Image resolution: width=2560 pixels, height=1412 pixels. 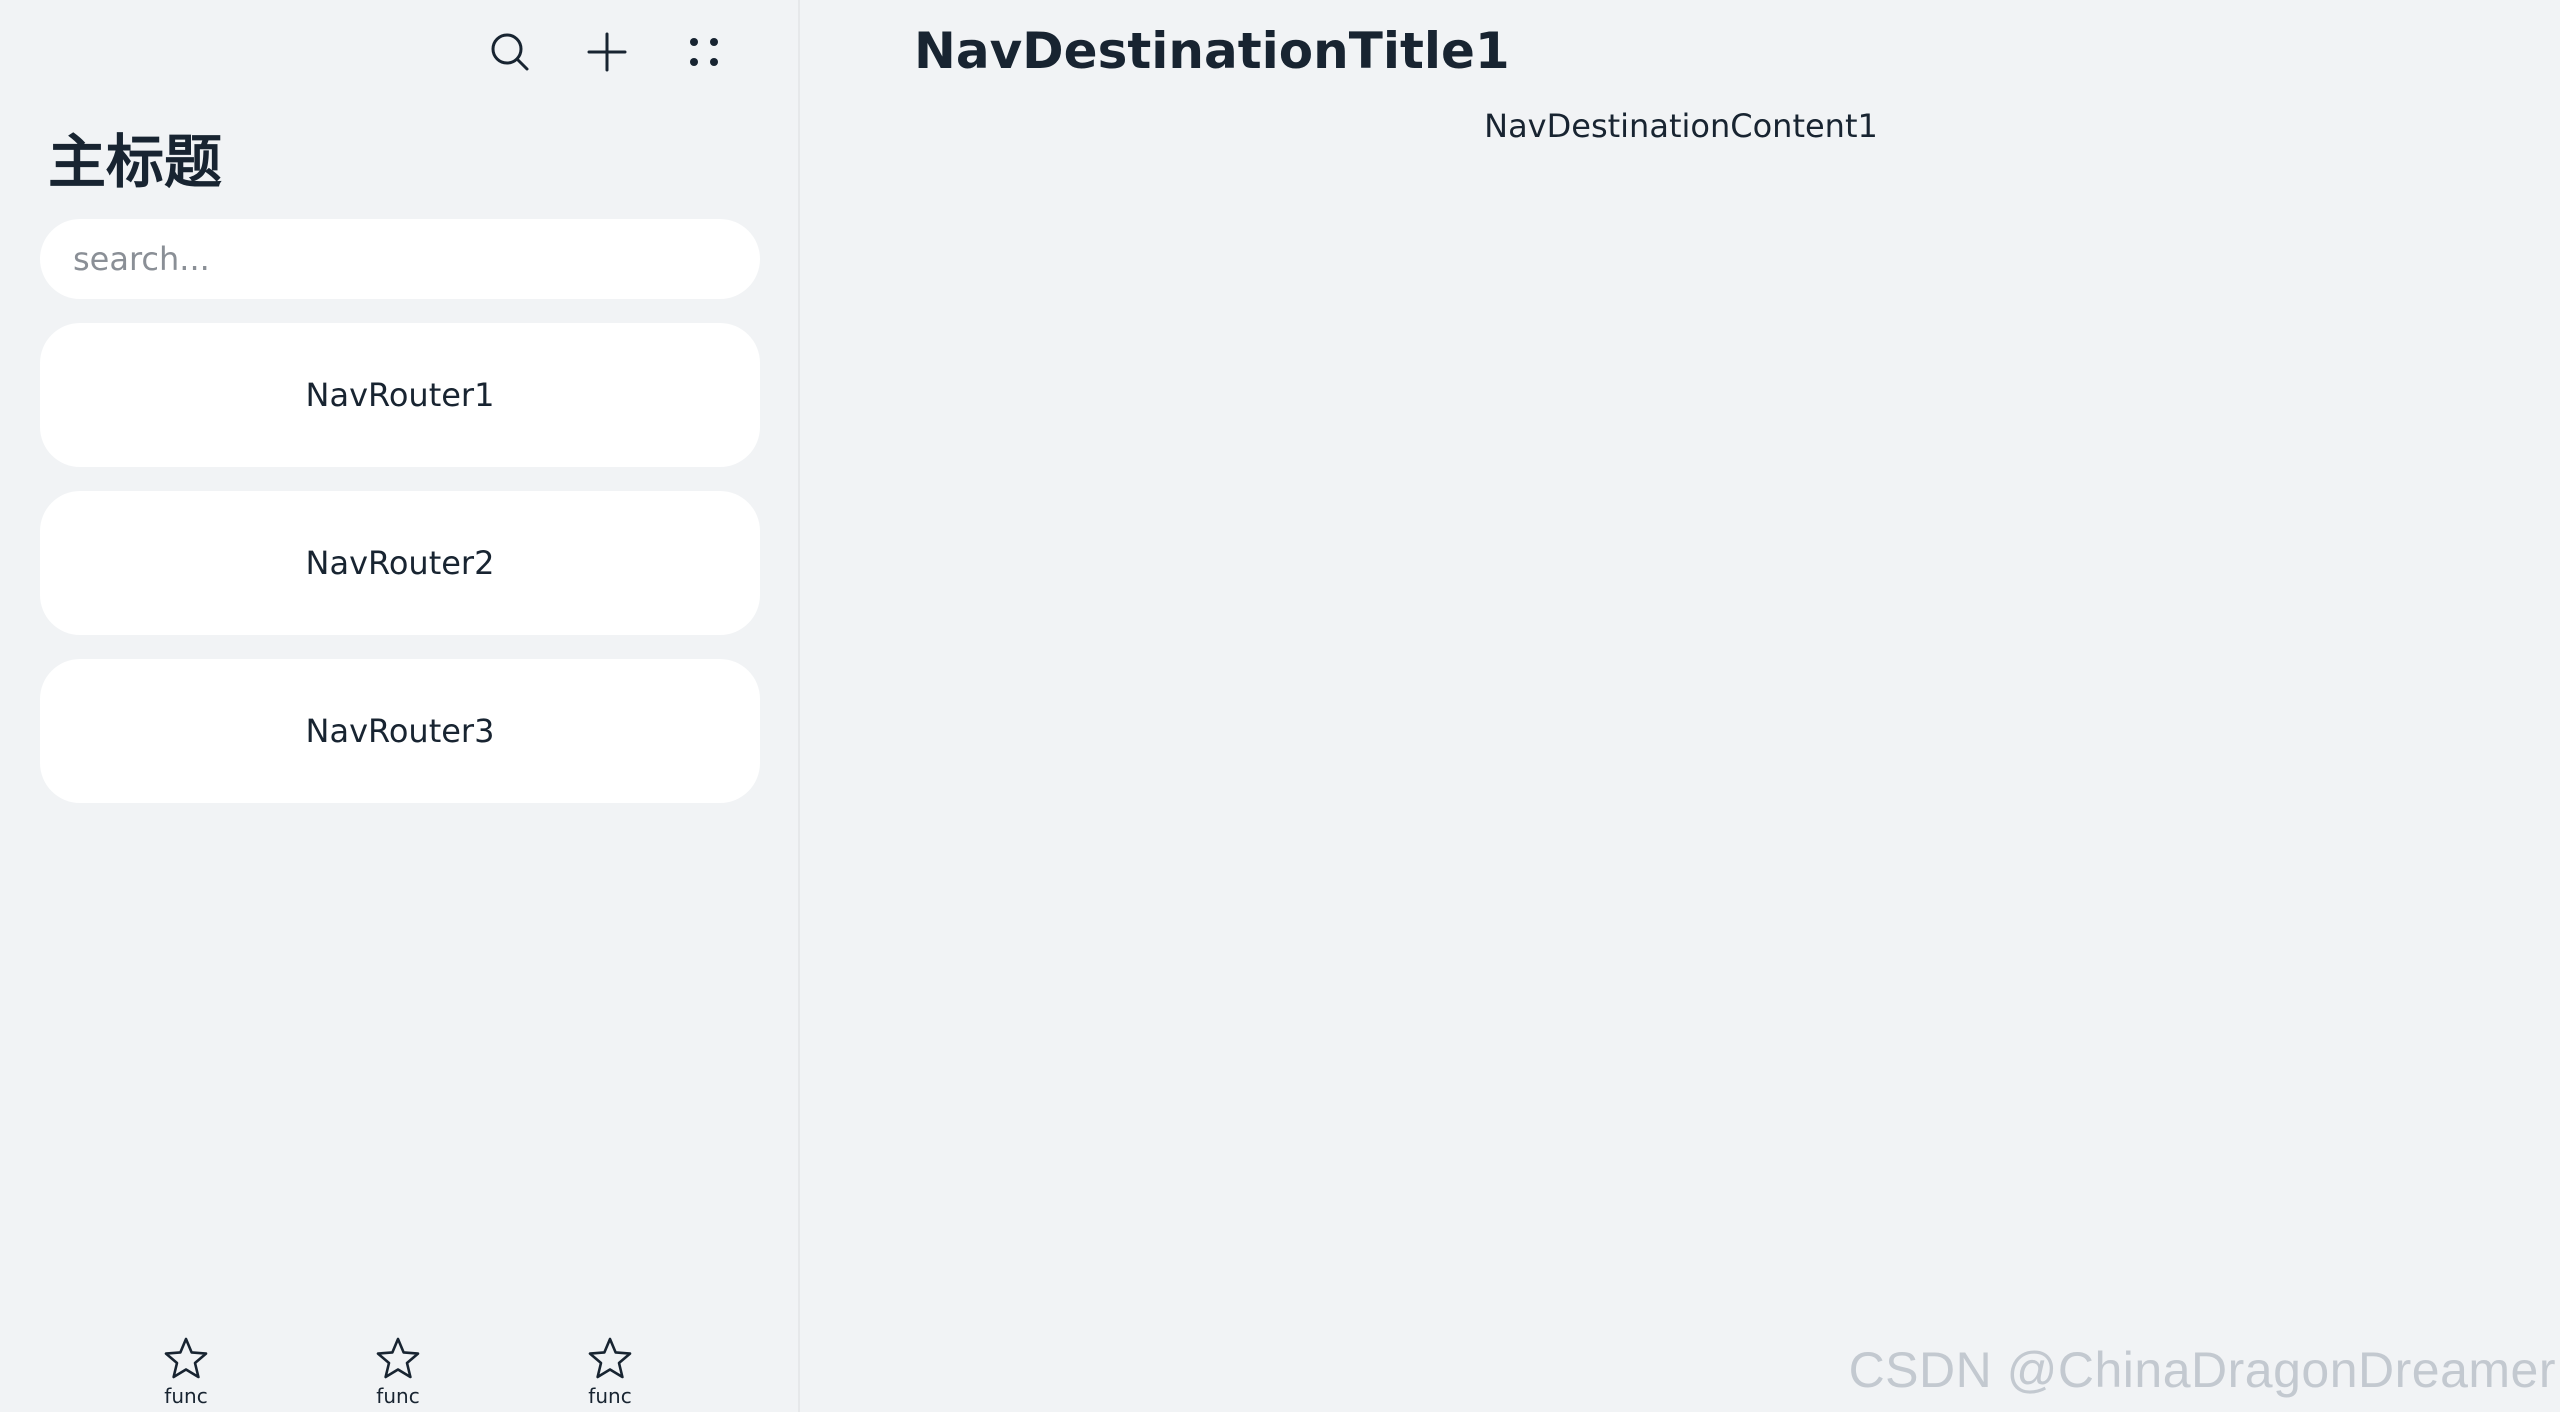 I want to click on menu-bar, so click(x=400, y=50).